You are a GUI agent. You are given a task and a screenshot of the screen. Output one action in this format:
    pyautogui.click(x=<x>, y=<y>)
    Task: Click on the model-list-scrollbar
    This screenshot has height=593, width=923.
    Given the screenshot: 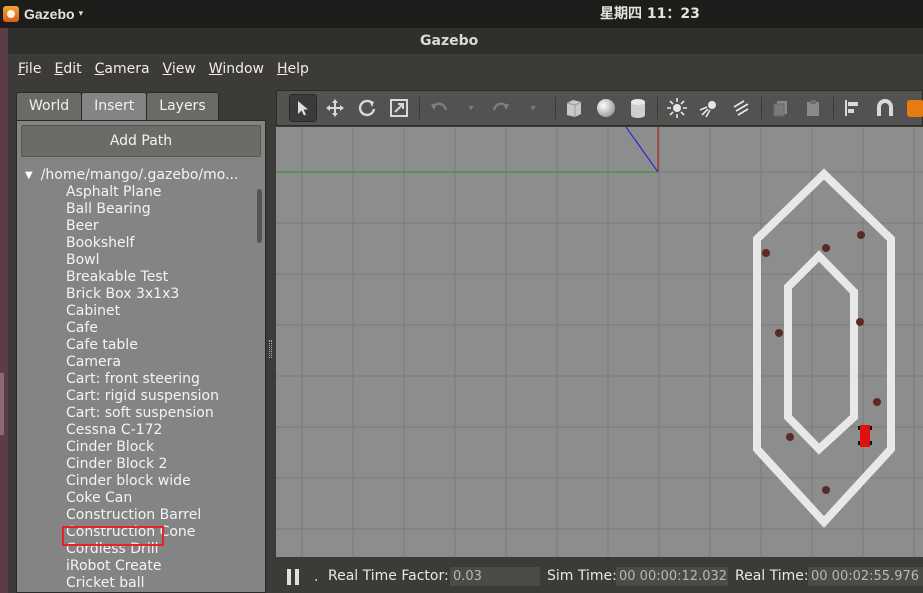 What is the action you would take?
    pyautogui.click(x=259, y=387)
    